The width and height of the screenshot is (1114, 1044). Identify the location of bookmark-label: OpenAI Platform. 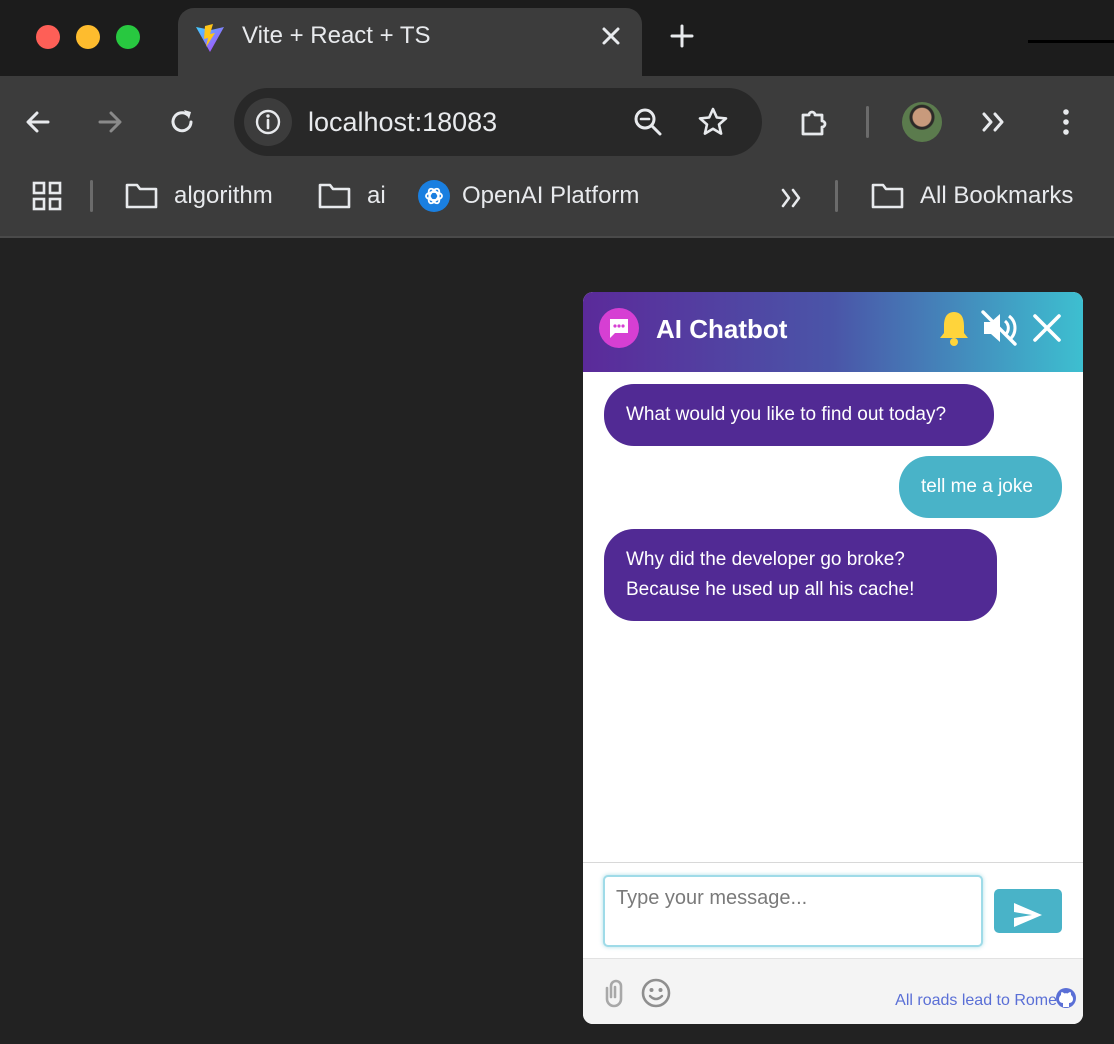
(551, 195).